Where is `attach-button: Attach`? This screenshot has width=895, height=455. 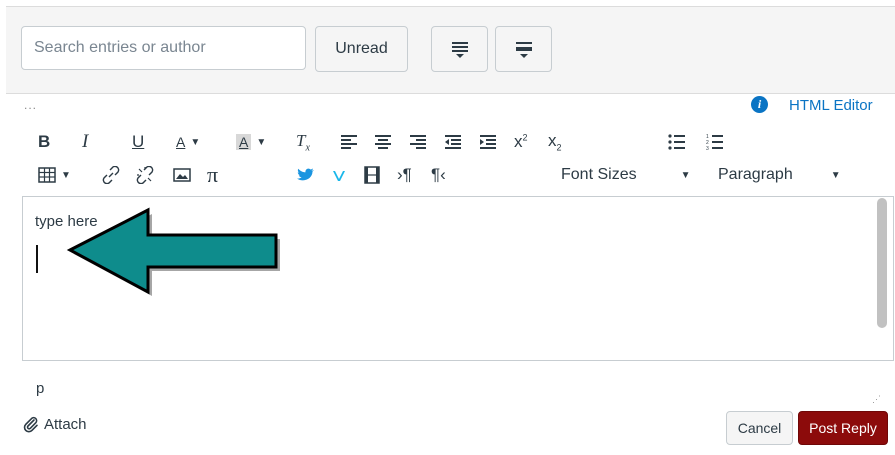
attach-button: Attach is located at coordinates (54, 424).